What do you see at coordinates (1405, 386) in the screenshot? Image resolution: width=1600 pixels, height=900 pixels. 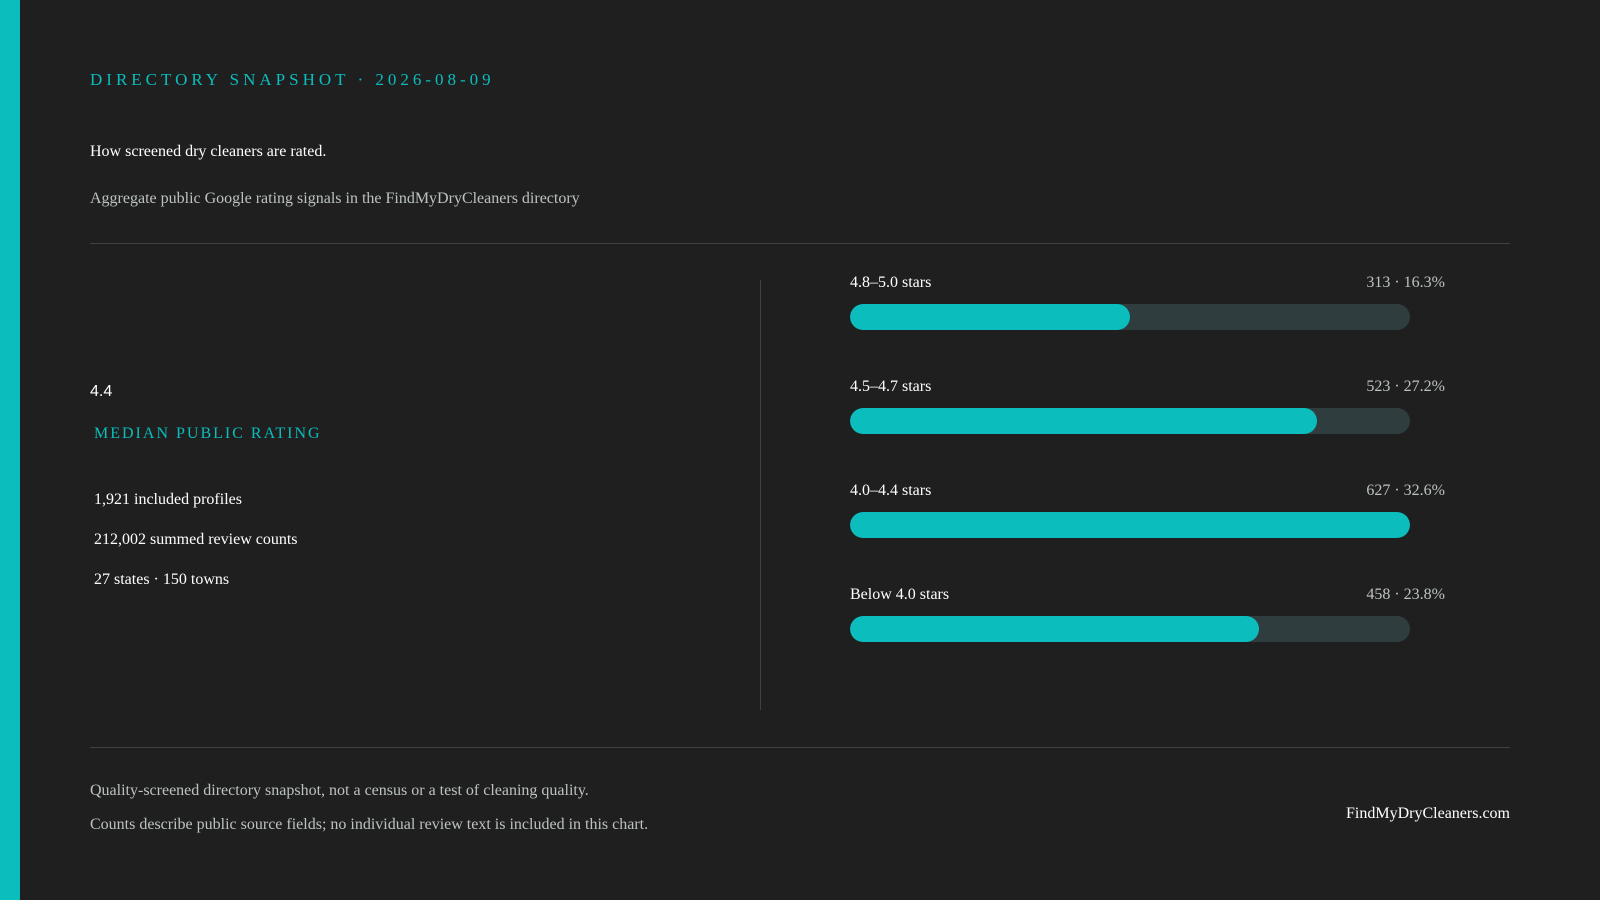 I see `bar-value-label: 523 · 27.2%` at bounding box center [1405, 386].